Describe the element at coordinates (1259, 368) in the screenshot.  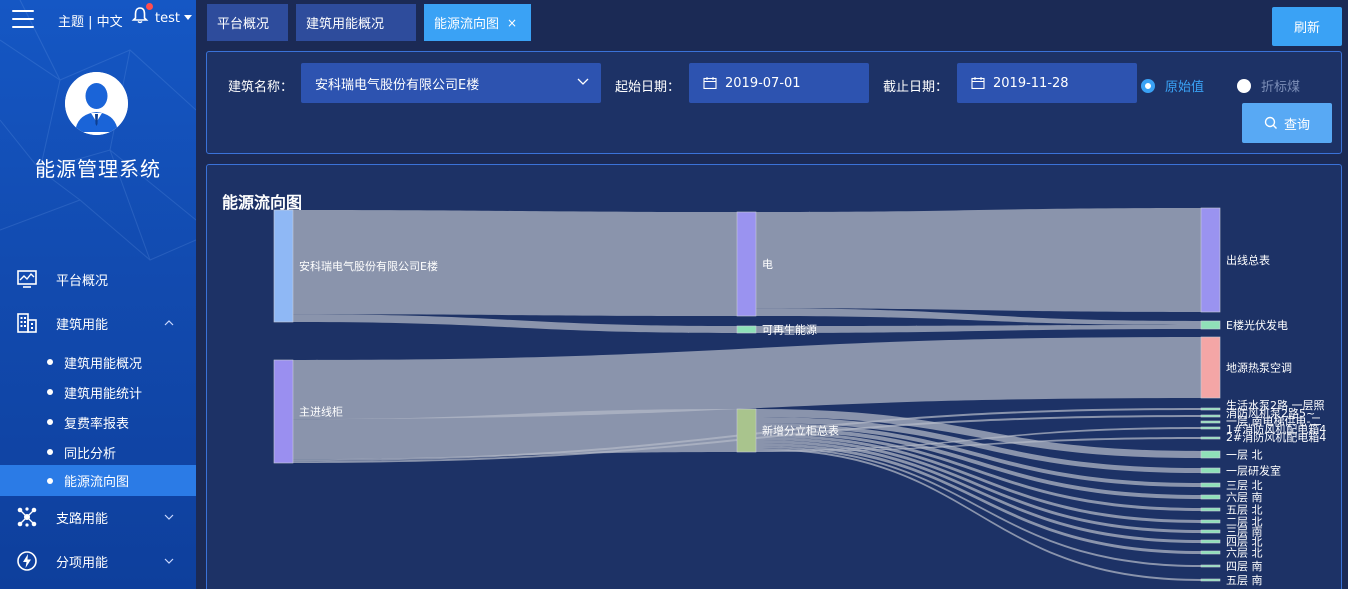
I see `sankey-node-label: 地源热泵空调` at that location.